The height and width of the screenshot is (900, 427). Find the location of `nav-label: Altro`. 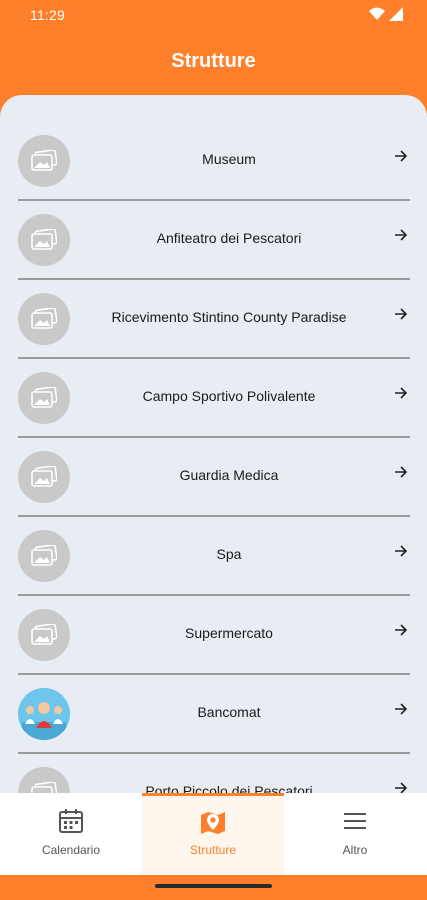

nav-label: Altro is located at coordinates (355, 850).